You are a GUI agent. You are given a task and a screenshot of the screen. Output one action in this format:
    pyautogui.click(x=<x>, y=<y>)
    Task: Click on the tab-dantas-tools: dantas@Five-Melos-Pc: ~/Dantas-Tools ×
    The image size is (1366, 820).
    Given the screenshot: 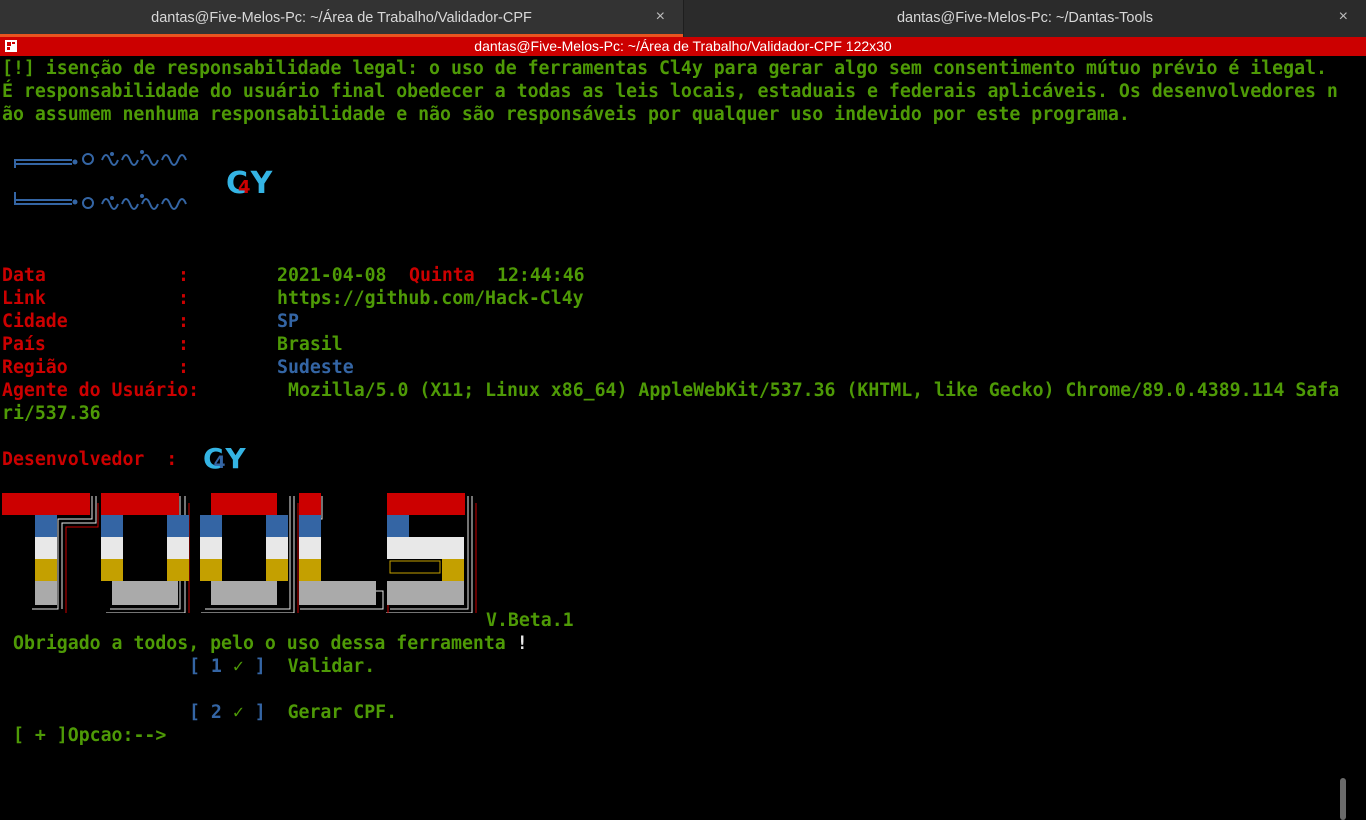 What is the action you would take?
    pyautogui.click(x=1024, y=18)
    